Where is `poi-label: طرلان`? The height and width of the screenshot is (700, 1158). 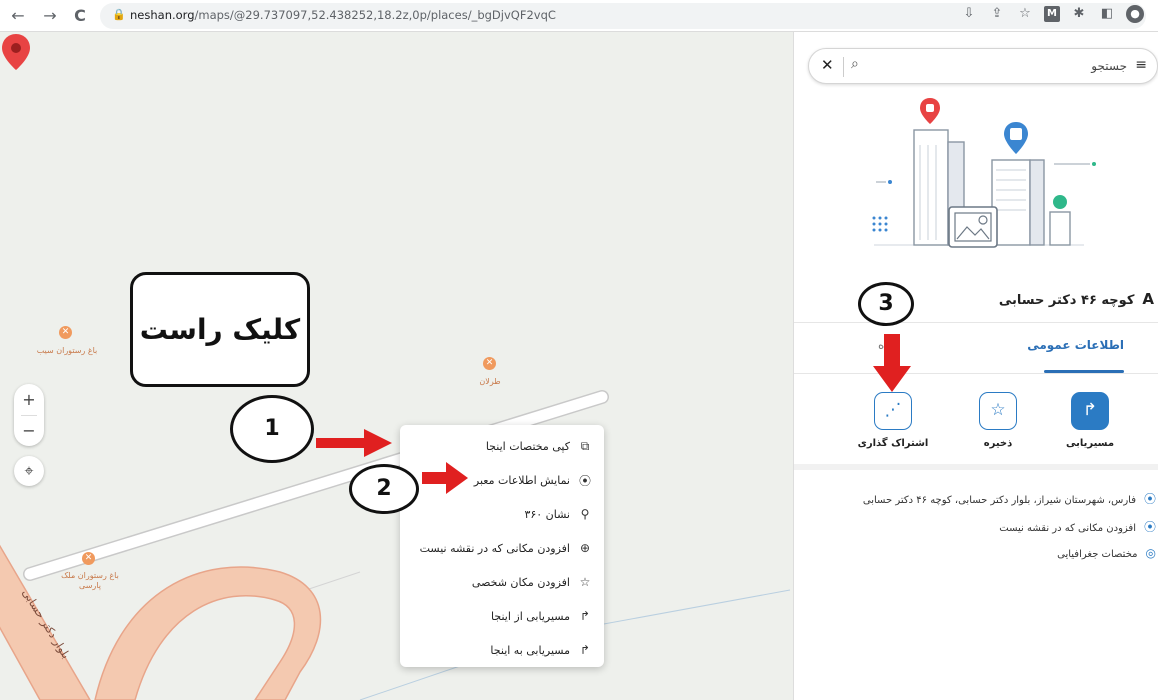
poi-label: طرلان is located at coordinates (490, 382).